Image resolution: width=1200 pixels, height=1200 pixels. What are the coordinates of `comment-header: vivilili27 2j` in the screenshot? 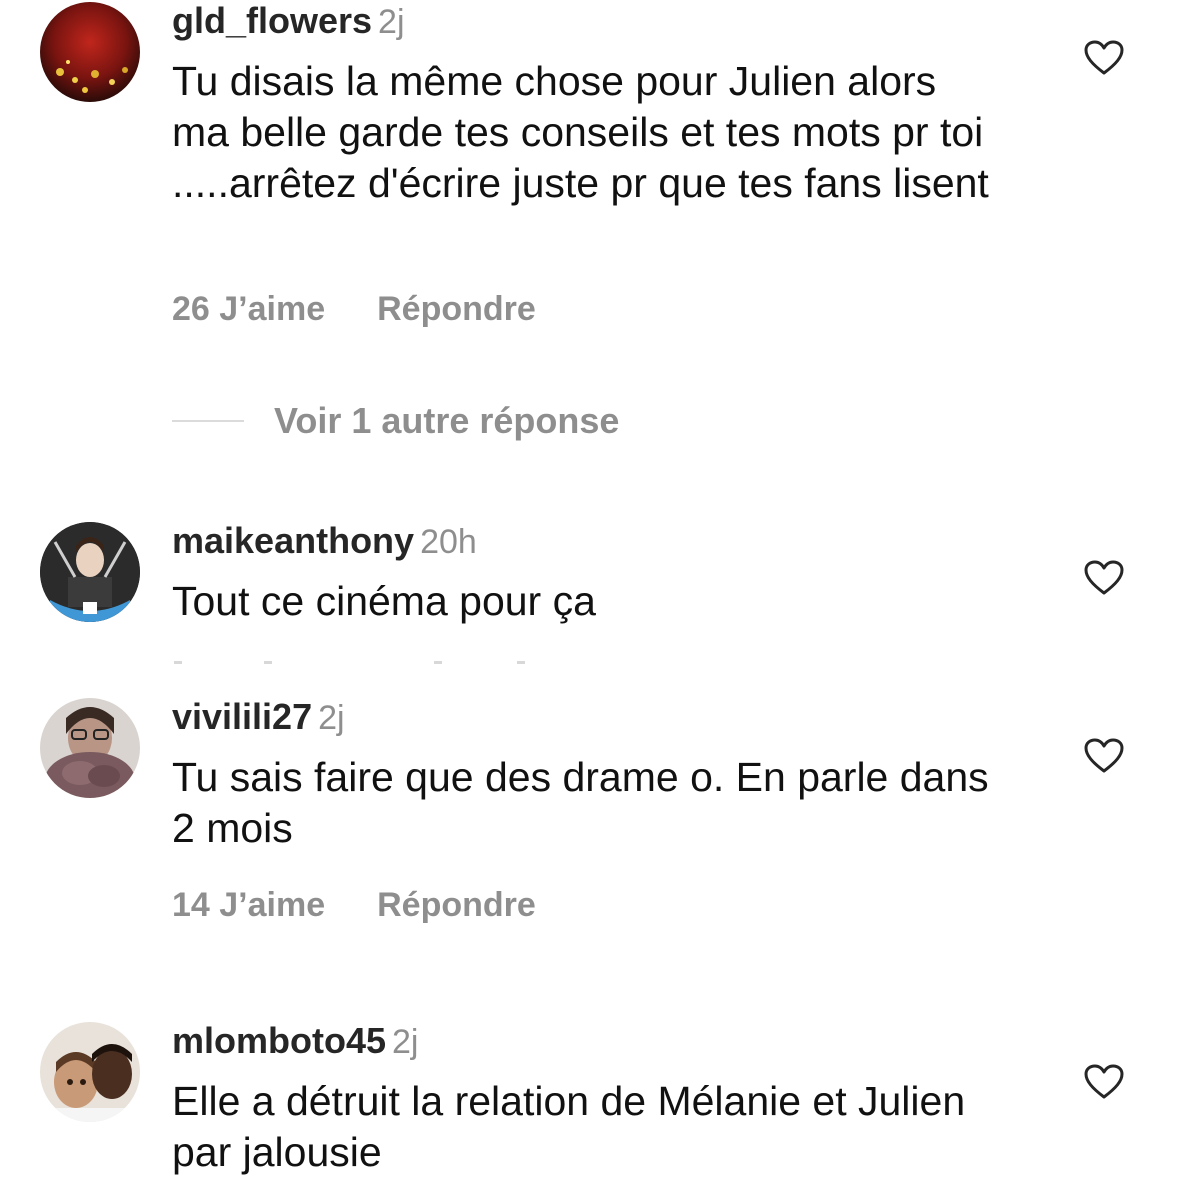 It's located at (258, 717).